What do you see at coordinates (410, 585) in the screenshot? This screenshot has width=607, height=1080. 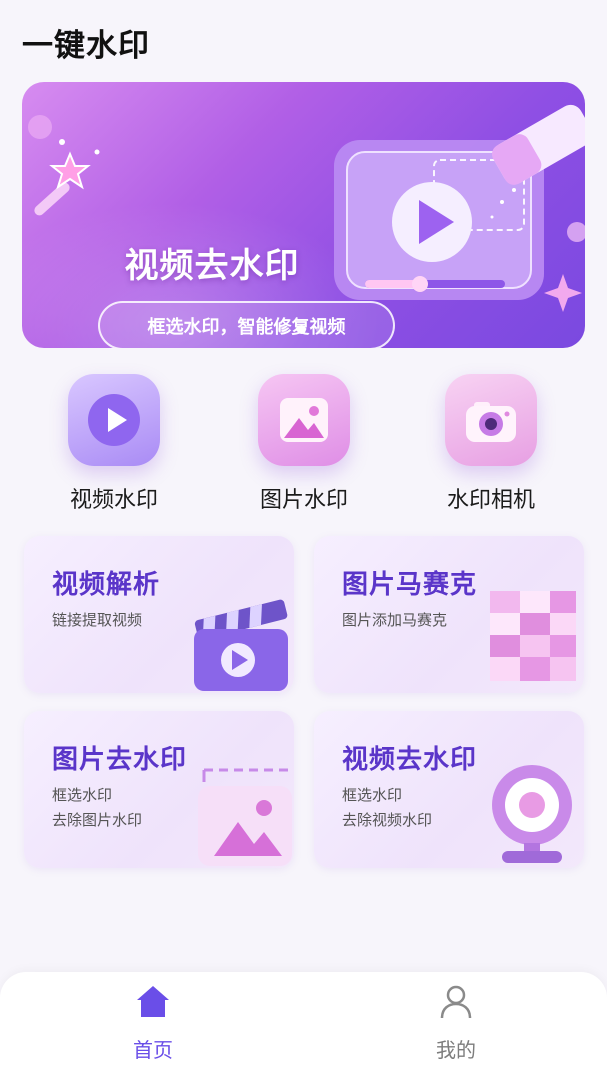 I see `card-title: 图片马赛克` at bounding box center [410, 585].